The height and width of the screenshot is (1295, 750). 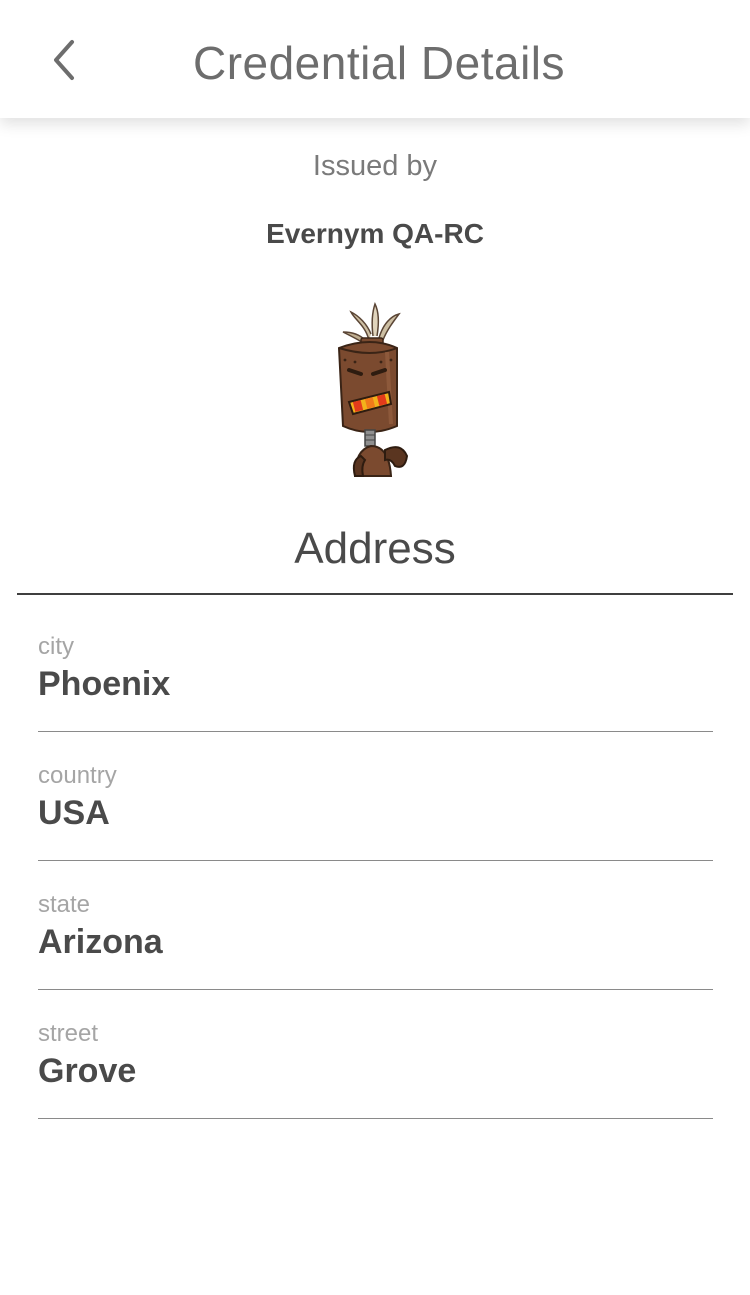 What do you see at coordinates (375, 548) in the screenshot?
I see `credential-name: Address` at bounding box center [375, 548].